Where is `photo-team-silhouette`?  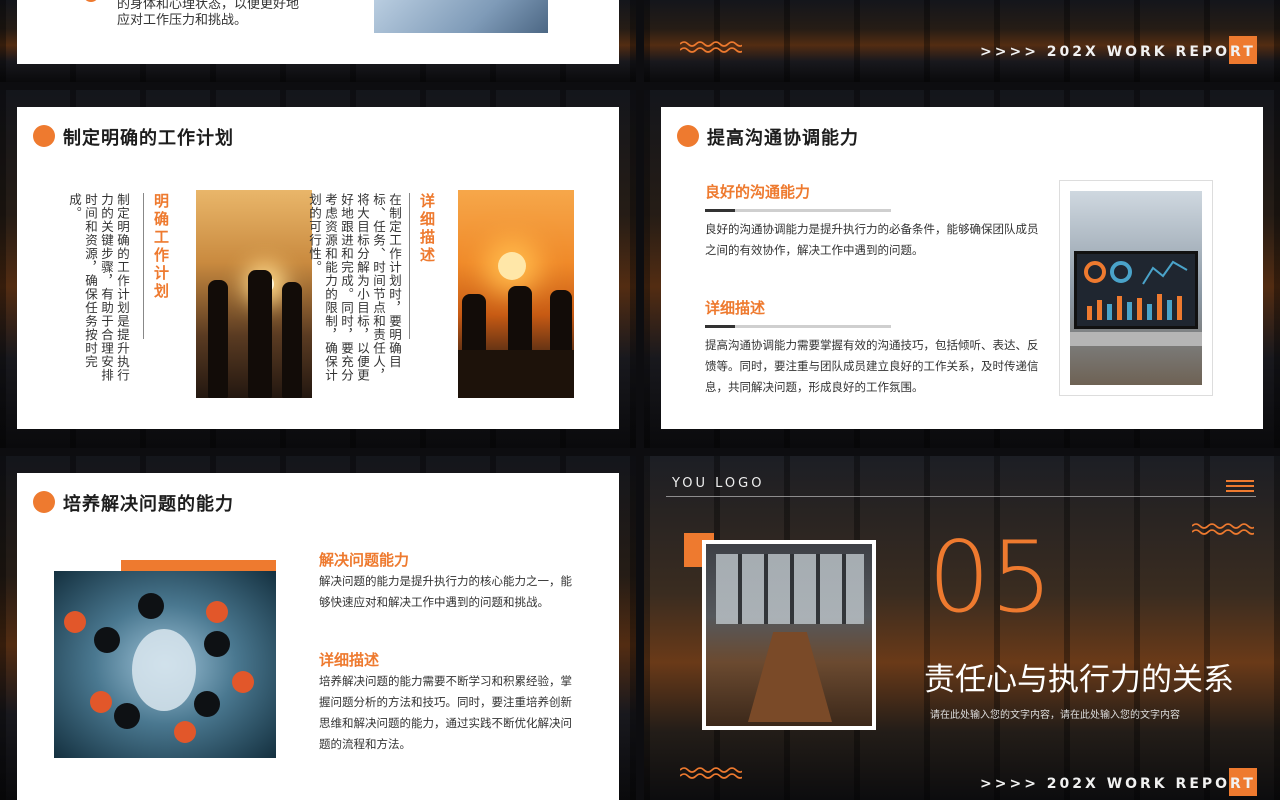
photo-team-silhouette is located at coordinates (254, 294).